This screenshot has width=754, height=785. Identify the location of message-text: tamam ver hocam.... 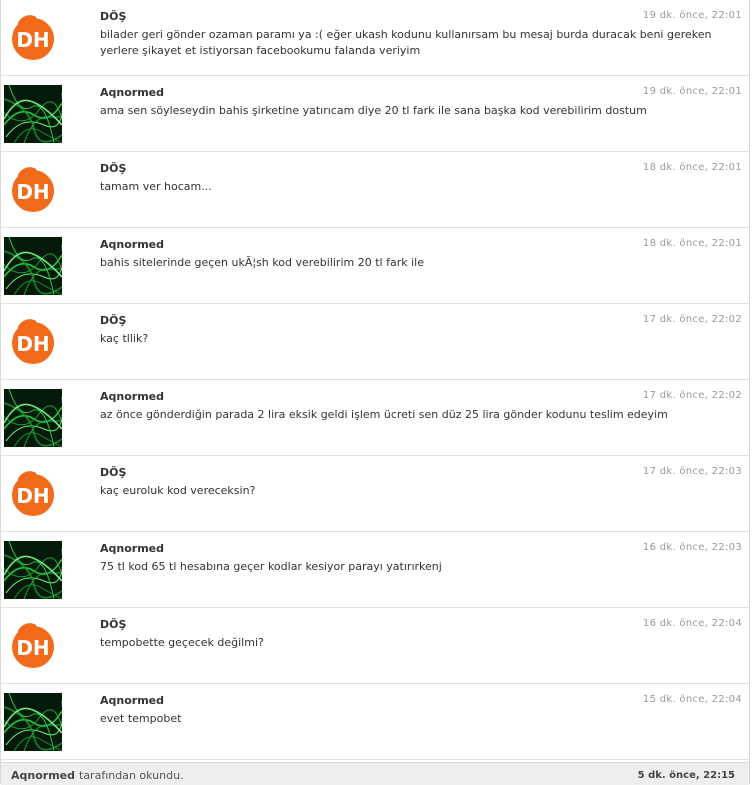
(156, 186).